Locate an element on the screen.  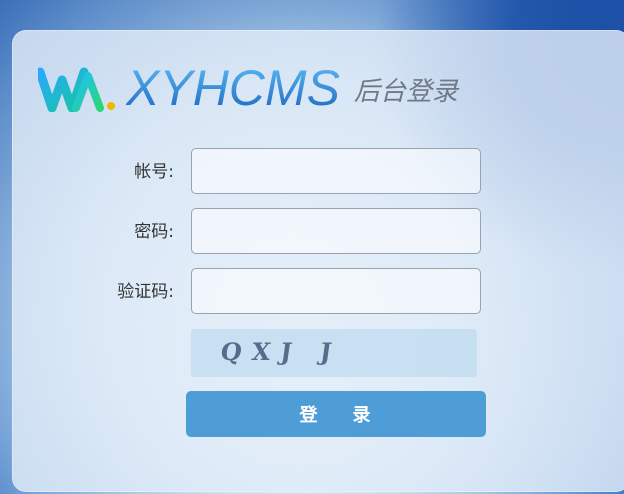
username-label: 帐号: is located at coordinates (154, 172).